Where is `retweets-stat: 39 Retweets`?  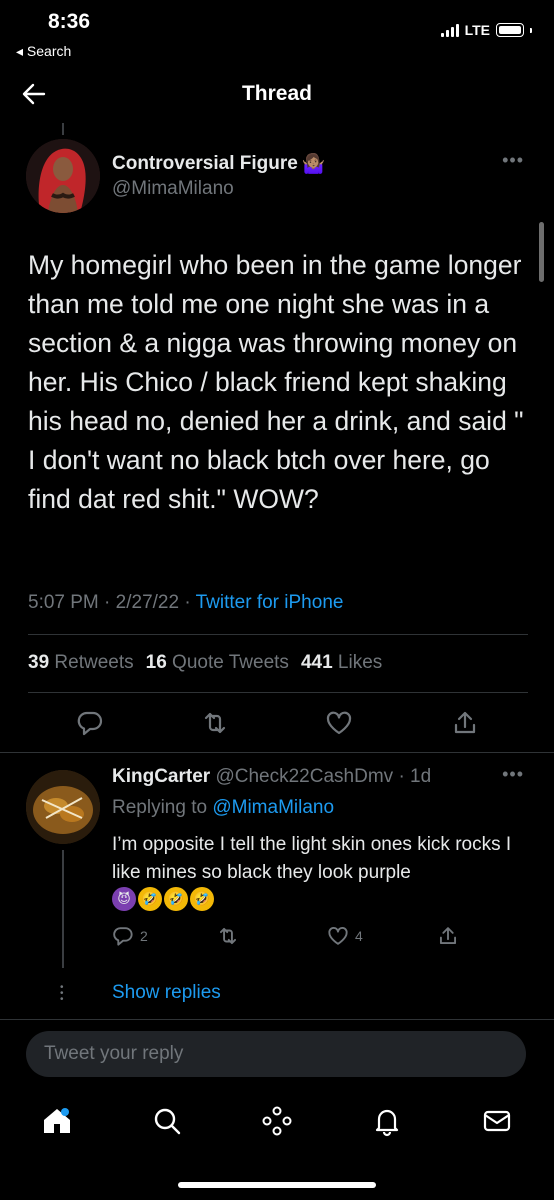 retweets-stat: 39 Retweets is located at coordinates (81, 663).